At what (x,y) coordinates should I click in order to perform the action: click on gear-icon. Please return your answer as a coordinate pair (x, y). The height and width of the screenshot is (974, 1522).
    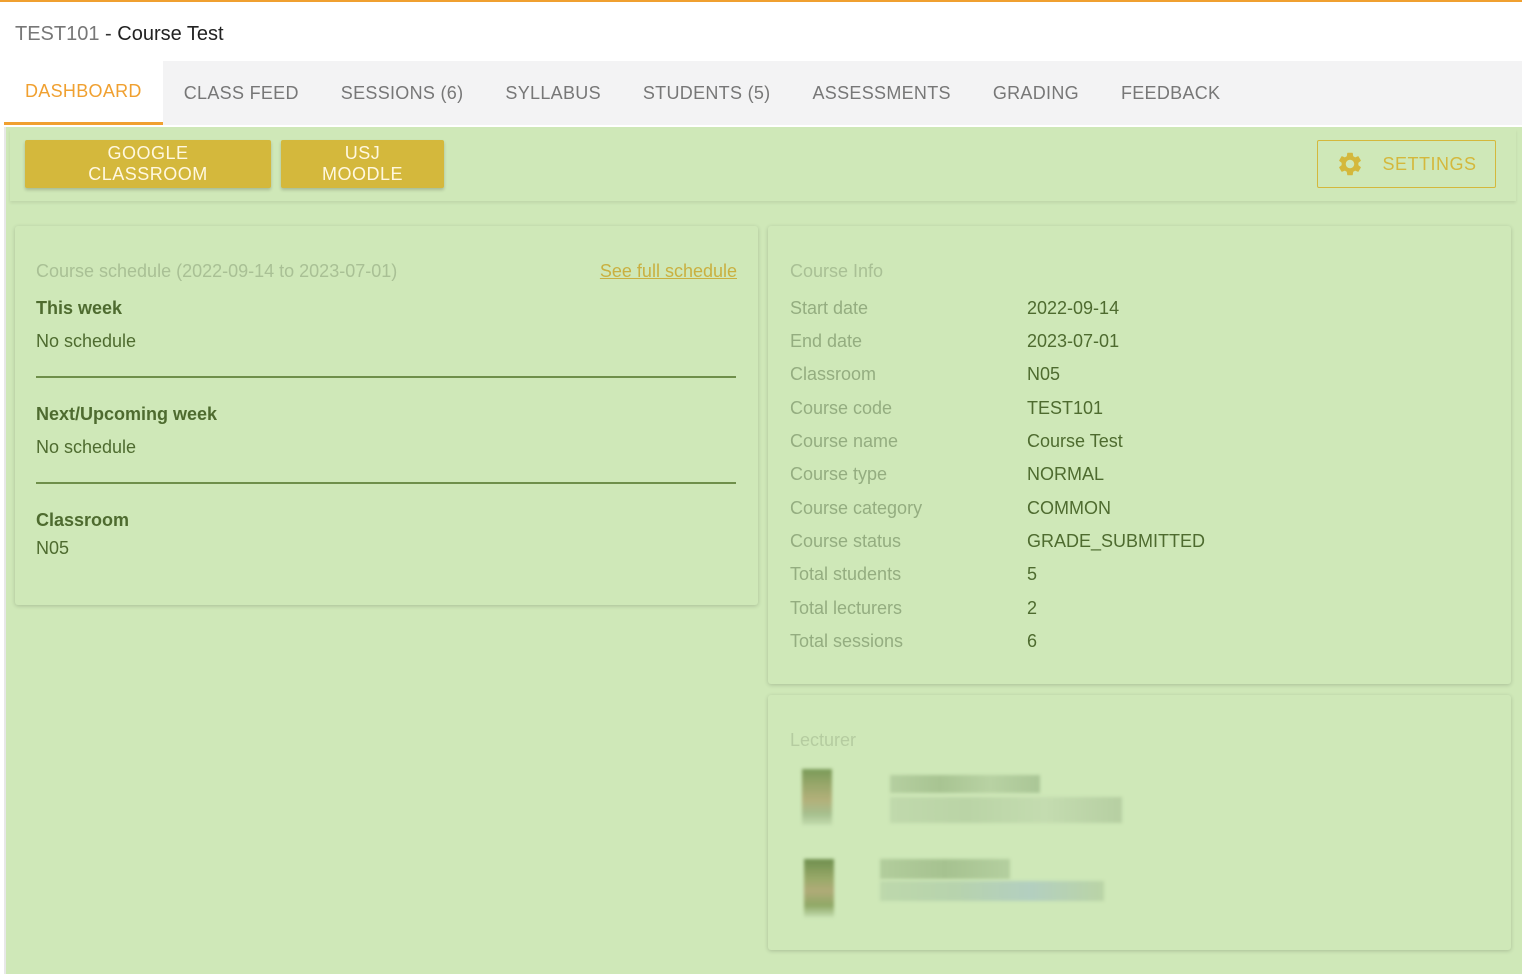
    Looking at the image, I should click on (1350, 164).